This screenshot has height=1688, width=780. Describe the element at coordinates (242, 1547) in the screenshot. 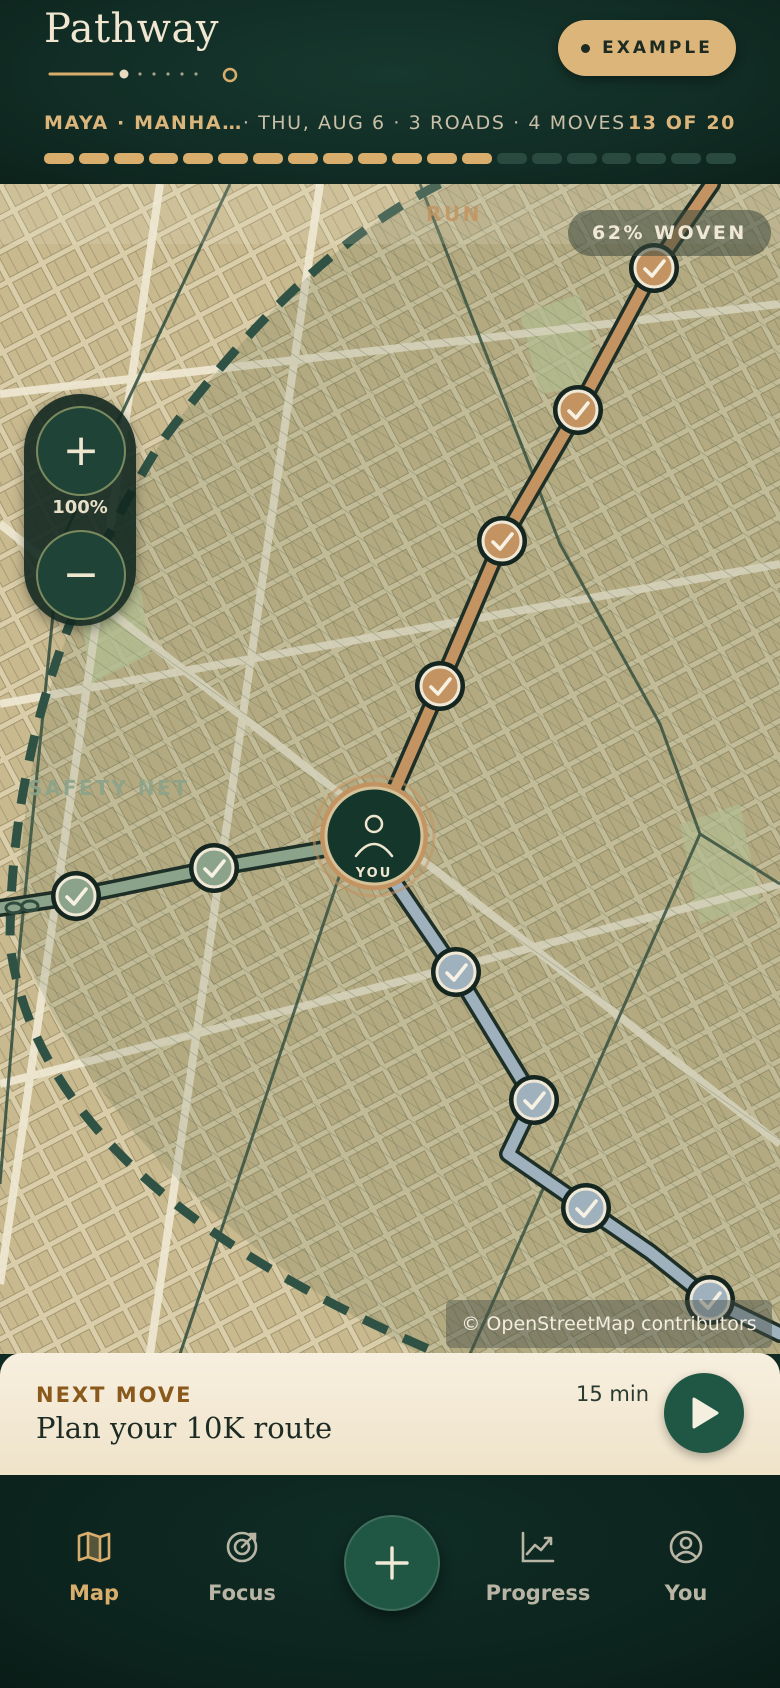

I see `target-icon` at that location.